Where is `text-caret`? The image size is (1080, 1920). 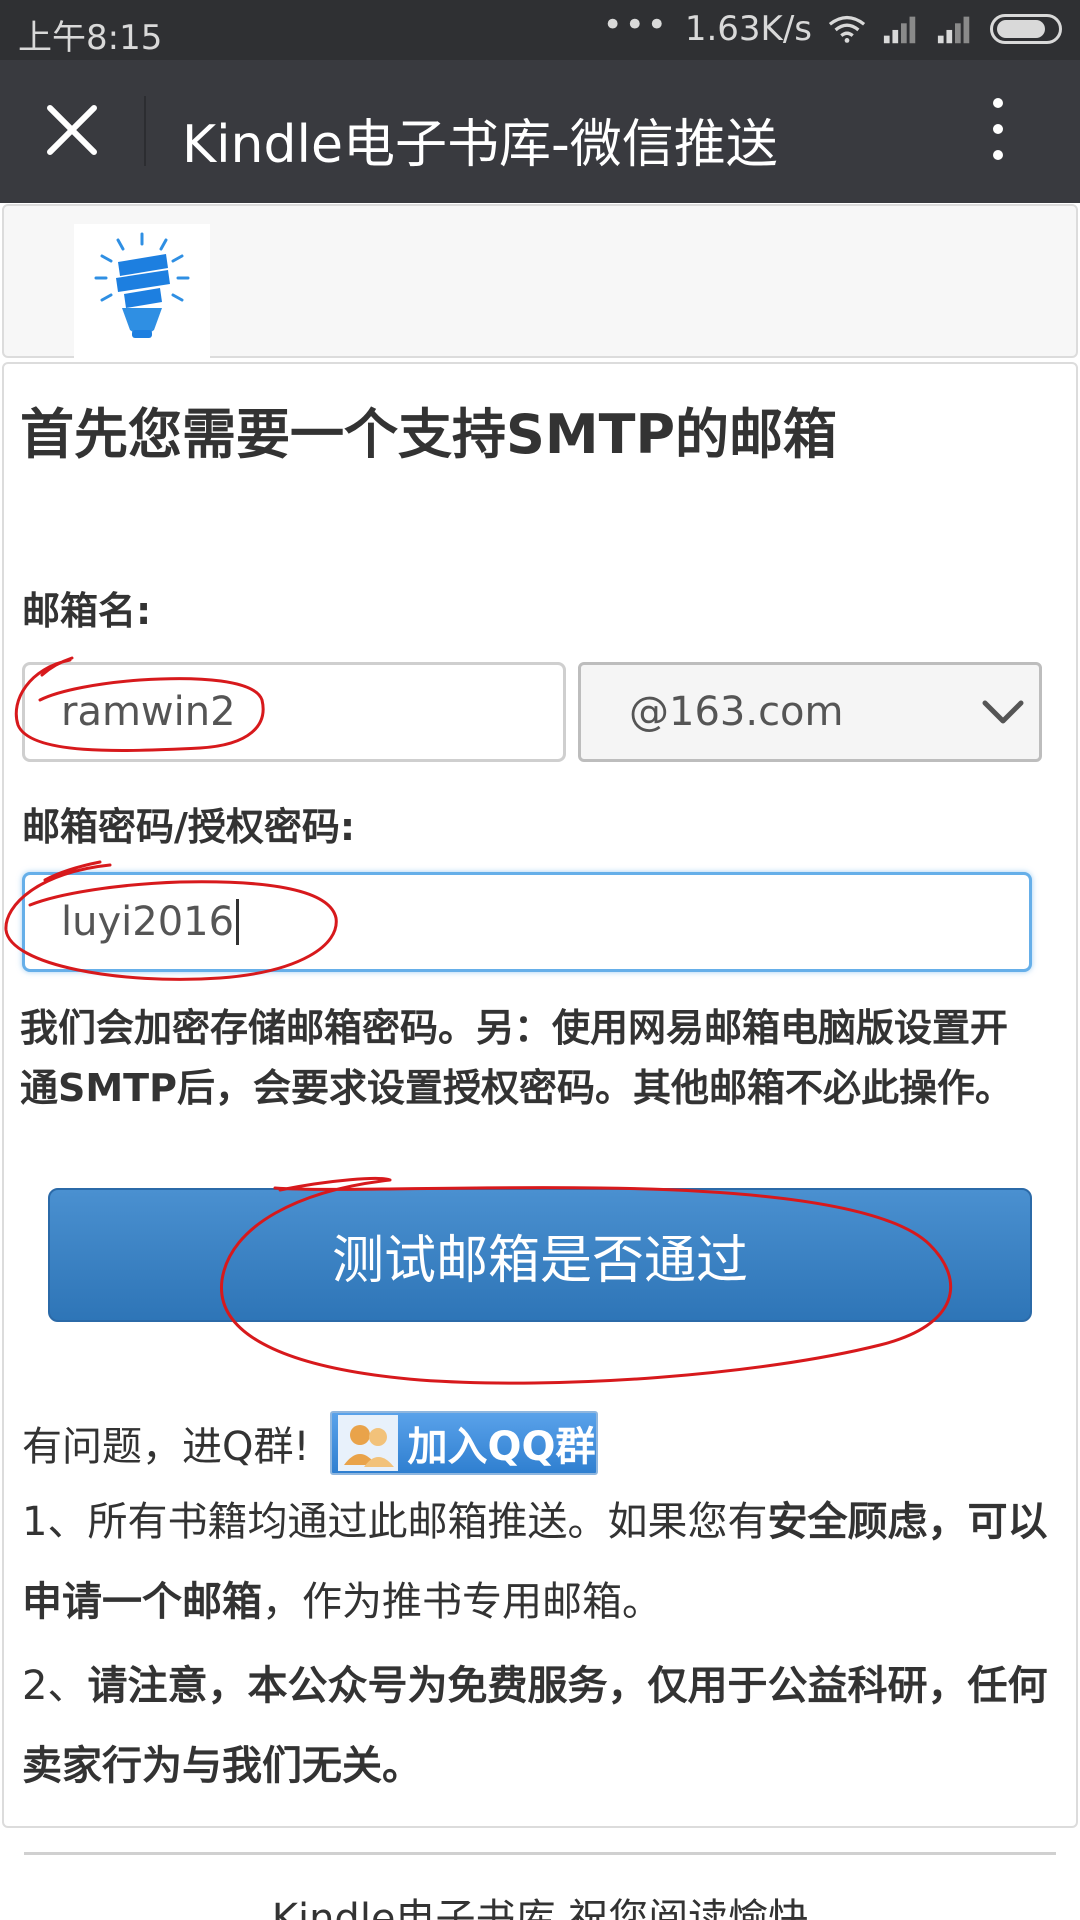
text-caret is located at coordinates (238, 922).